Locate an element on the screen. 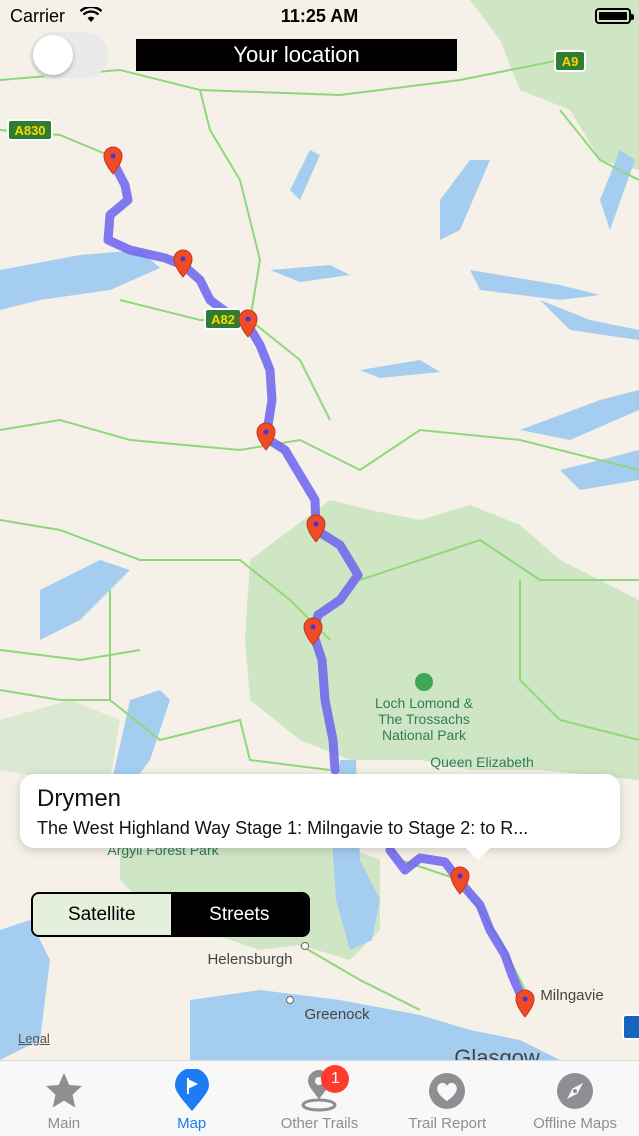 Image resolution: width=639 pixels, height=1136 pixels. road-shield-a830: A830 is located at coordinates (30, 130).